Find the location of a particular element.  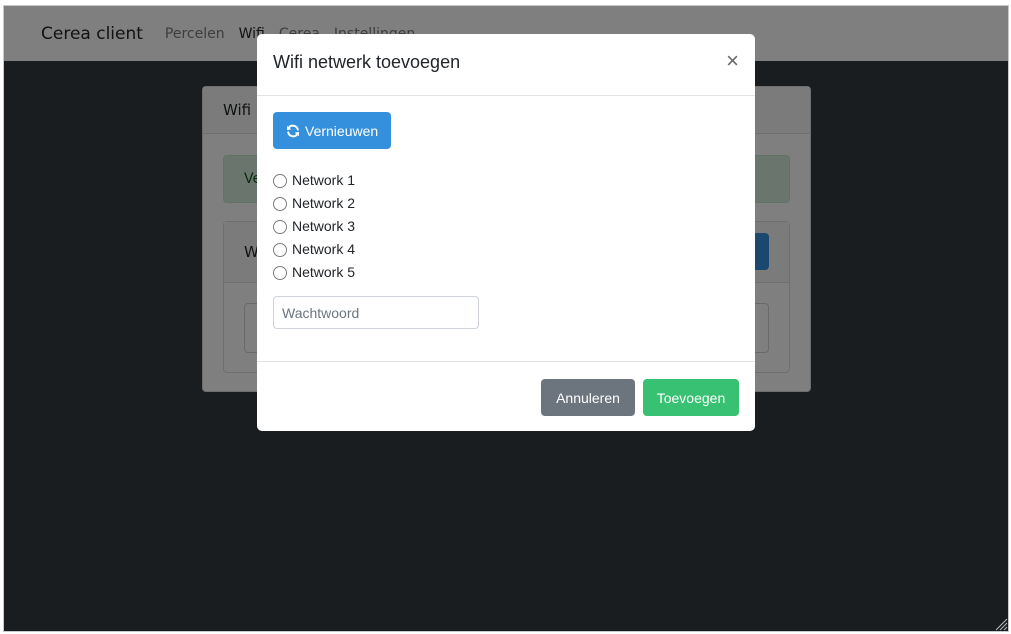

network-option-4: Network 4 is located at coordinates (314, 248).